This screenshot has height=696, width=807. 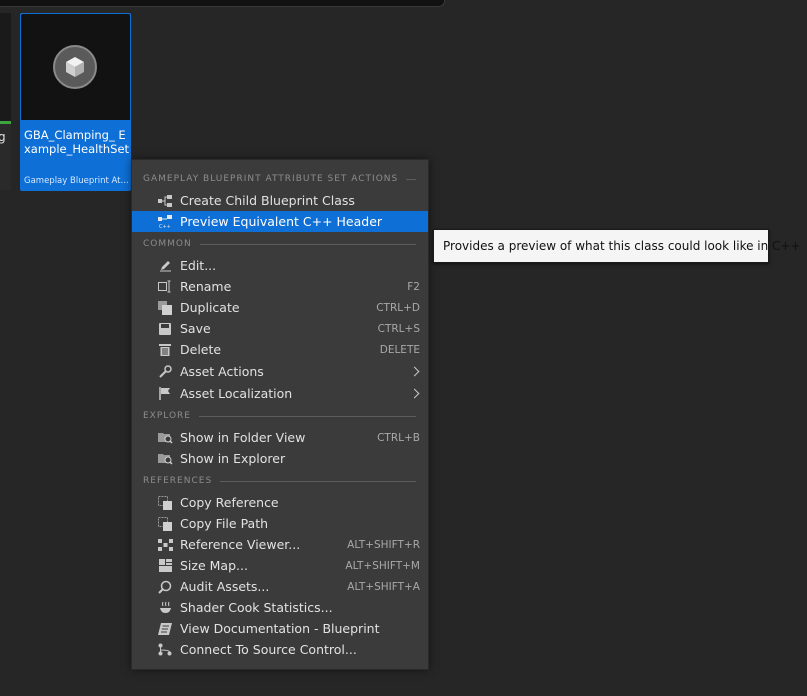 What do you see at coordinates (165, 524) in the screenshot?
I see `copy-path-icon` at bounding box center [165, 524].